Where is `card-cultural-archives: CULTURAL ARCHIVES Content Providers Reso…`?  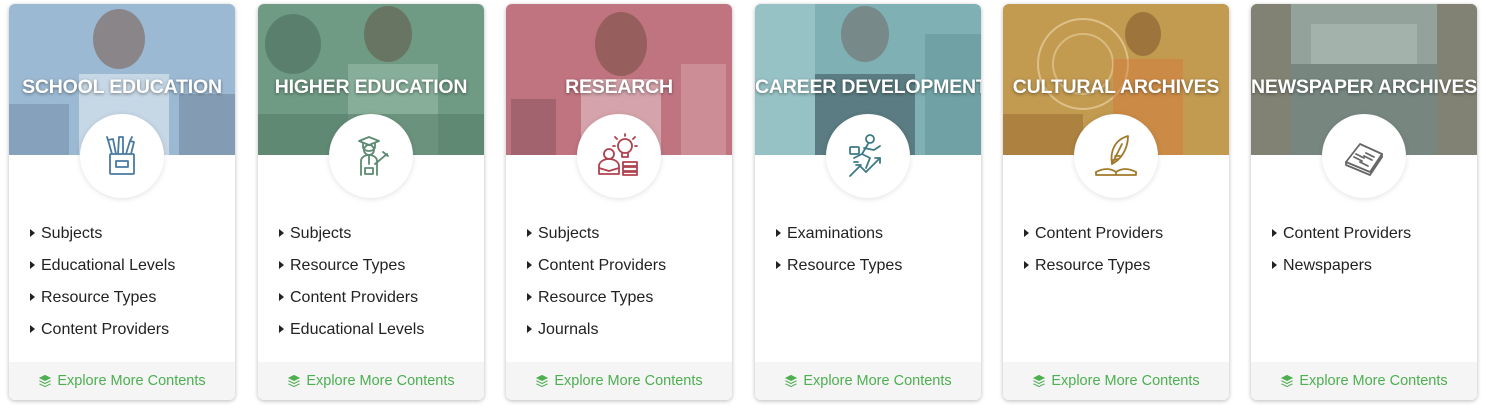 card-cultural-archives: CULTURAL ARCHIVES Content Providers Reso… is located at coordinates (1116, 202).